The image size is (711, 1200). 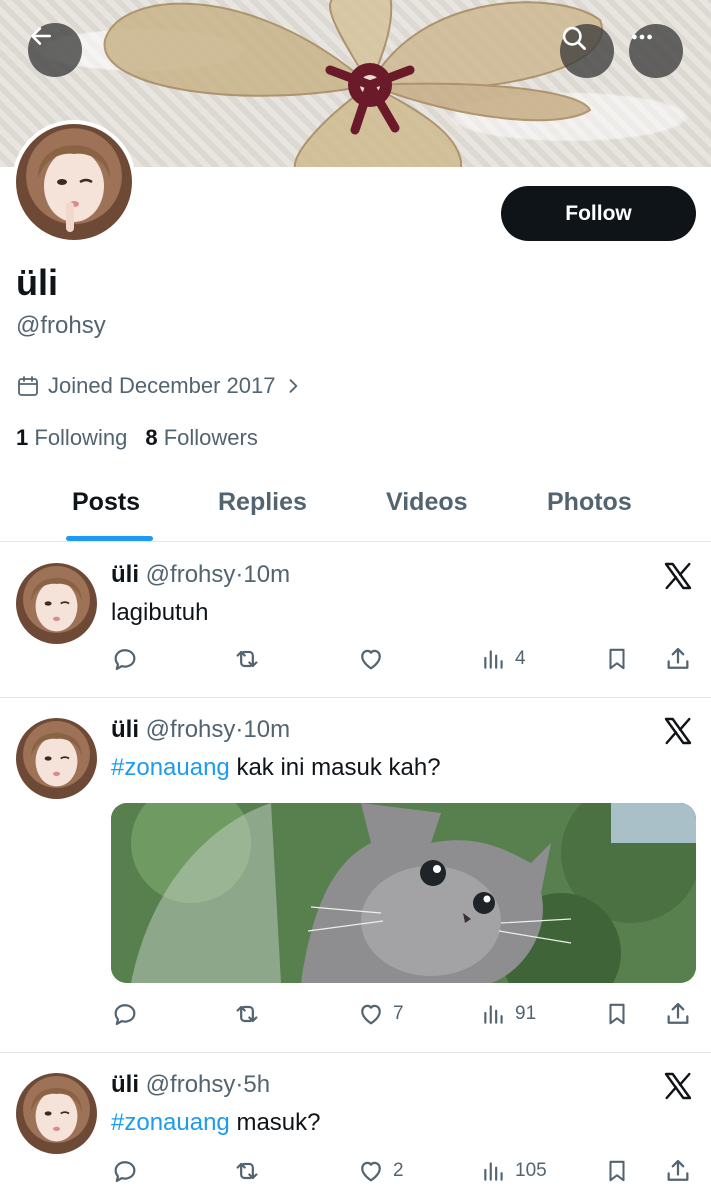 I want to click on tab-posts: Posts, so click(x=106, y=502).